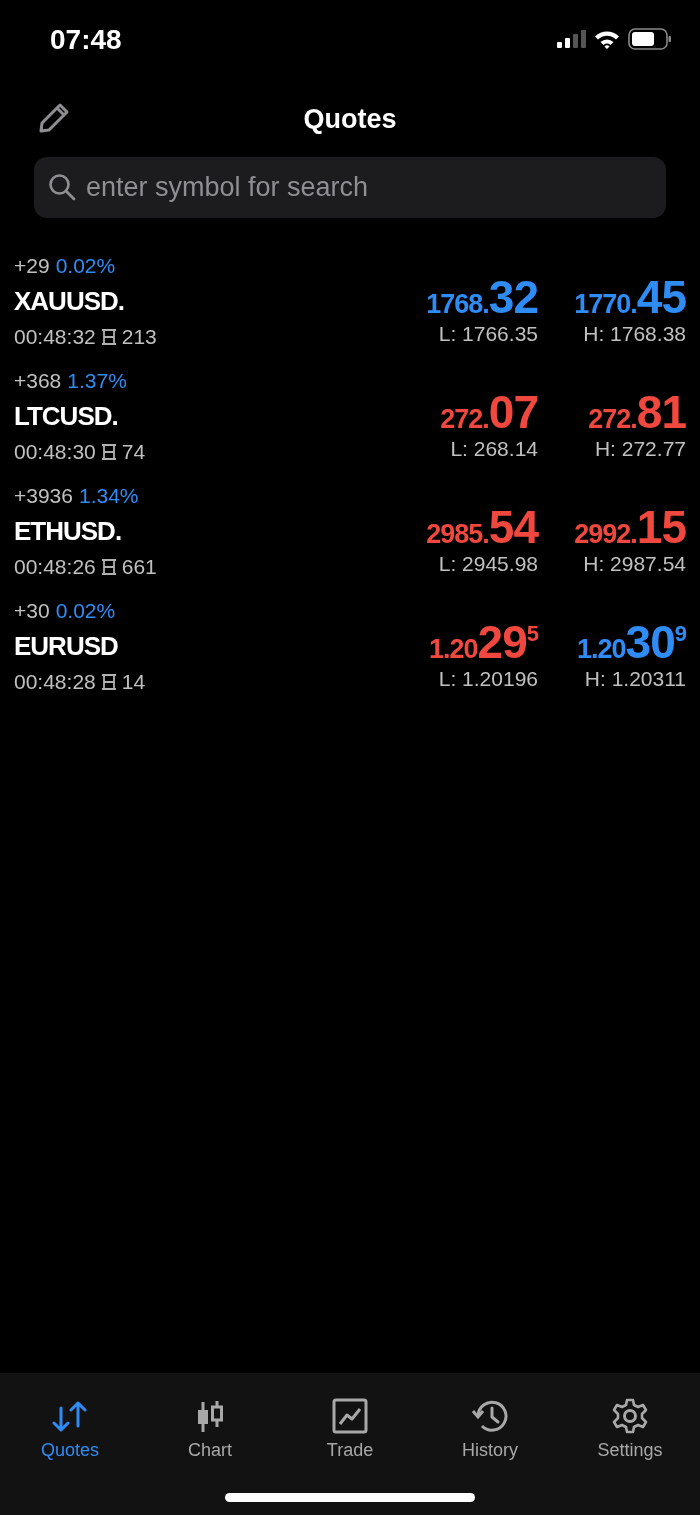  What do you see at coordinates (97, 381) in the screenshot?
I see `change-percent: 1.37%` at bounding box center [97, 381].